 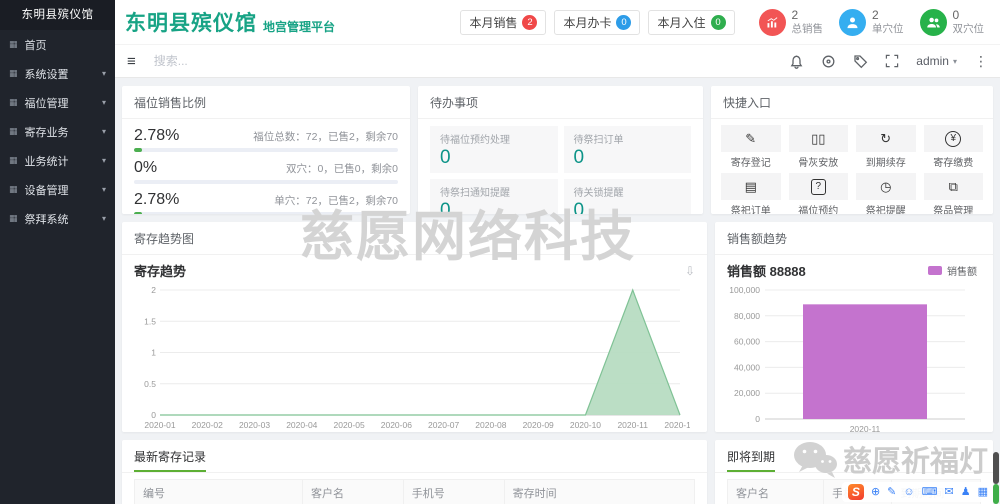 I want to click on todo-card: 待办事项 待福位预约处理 0 待祭扫订单 0 待祭扫通知提醒 0 待关锁提醒 0, so click(x=560, y=150).